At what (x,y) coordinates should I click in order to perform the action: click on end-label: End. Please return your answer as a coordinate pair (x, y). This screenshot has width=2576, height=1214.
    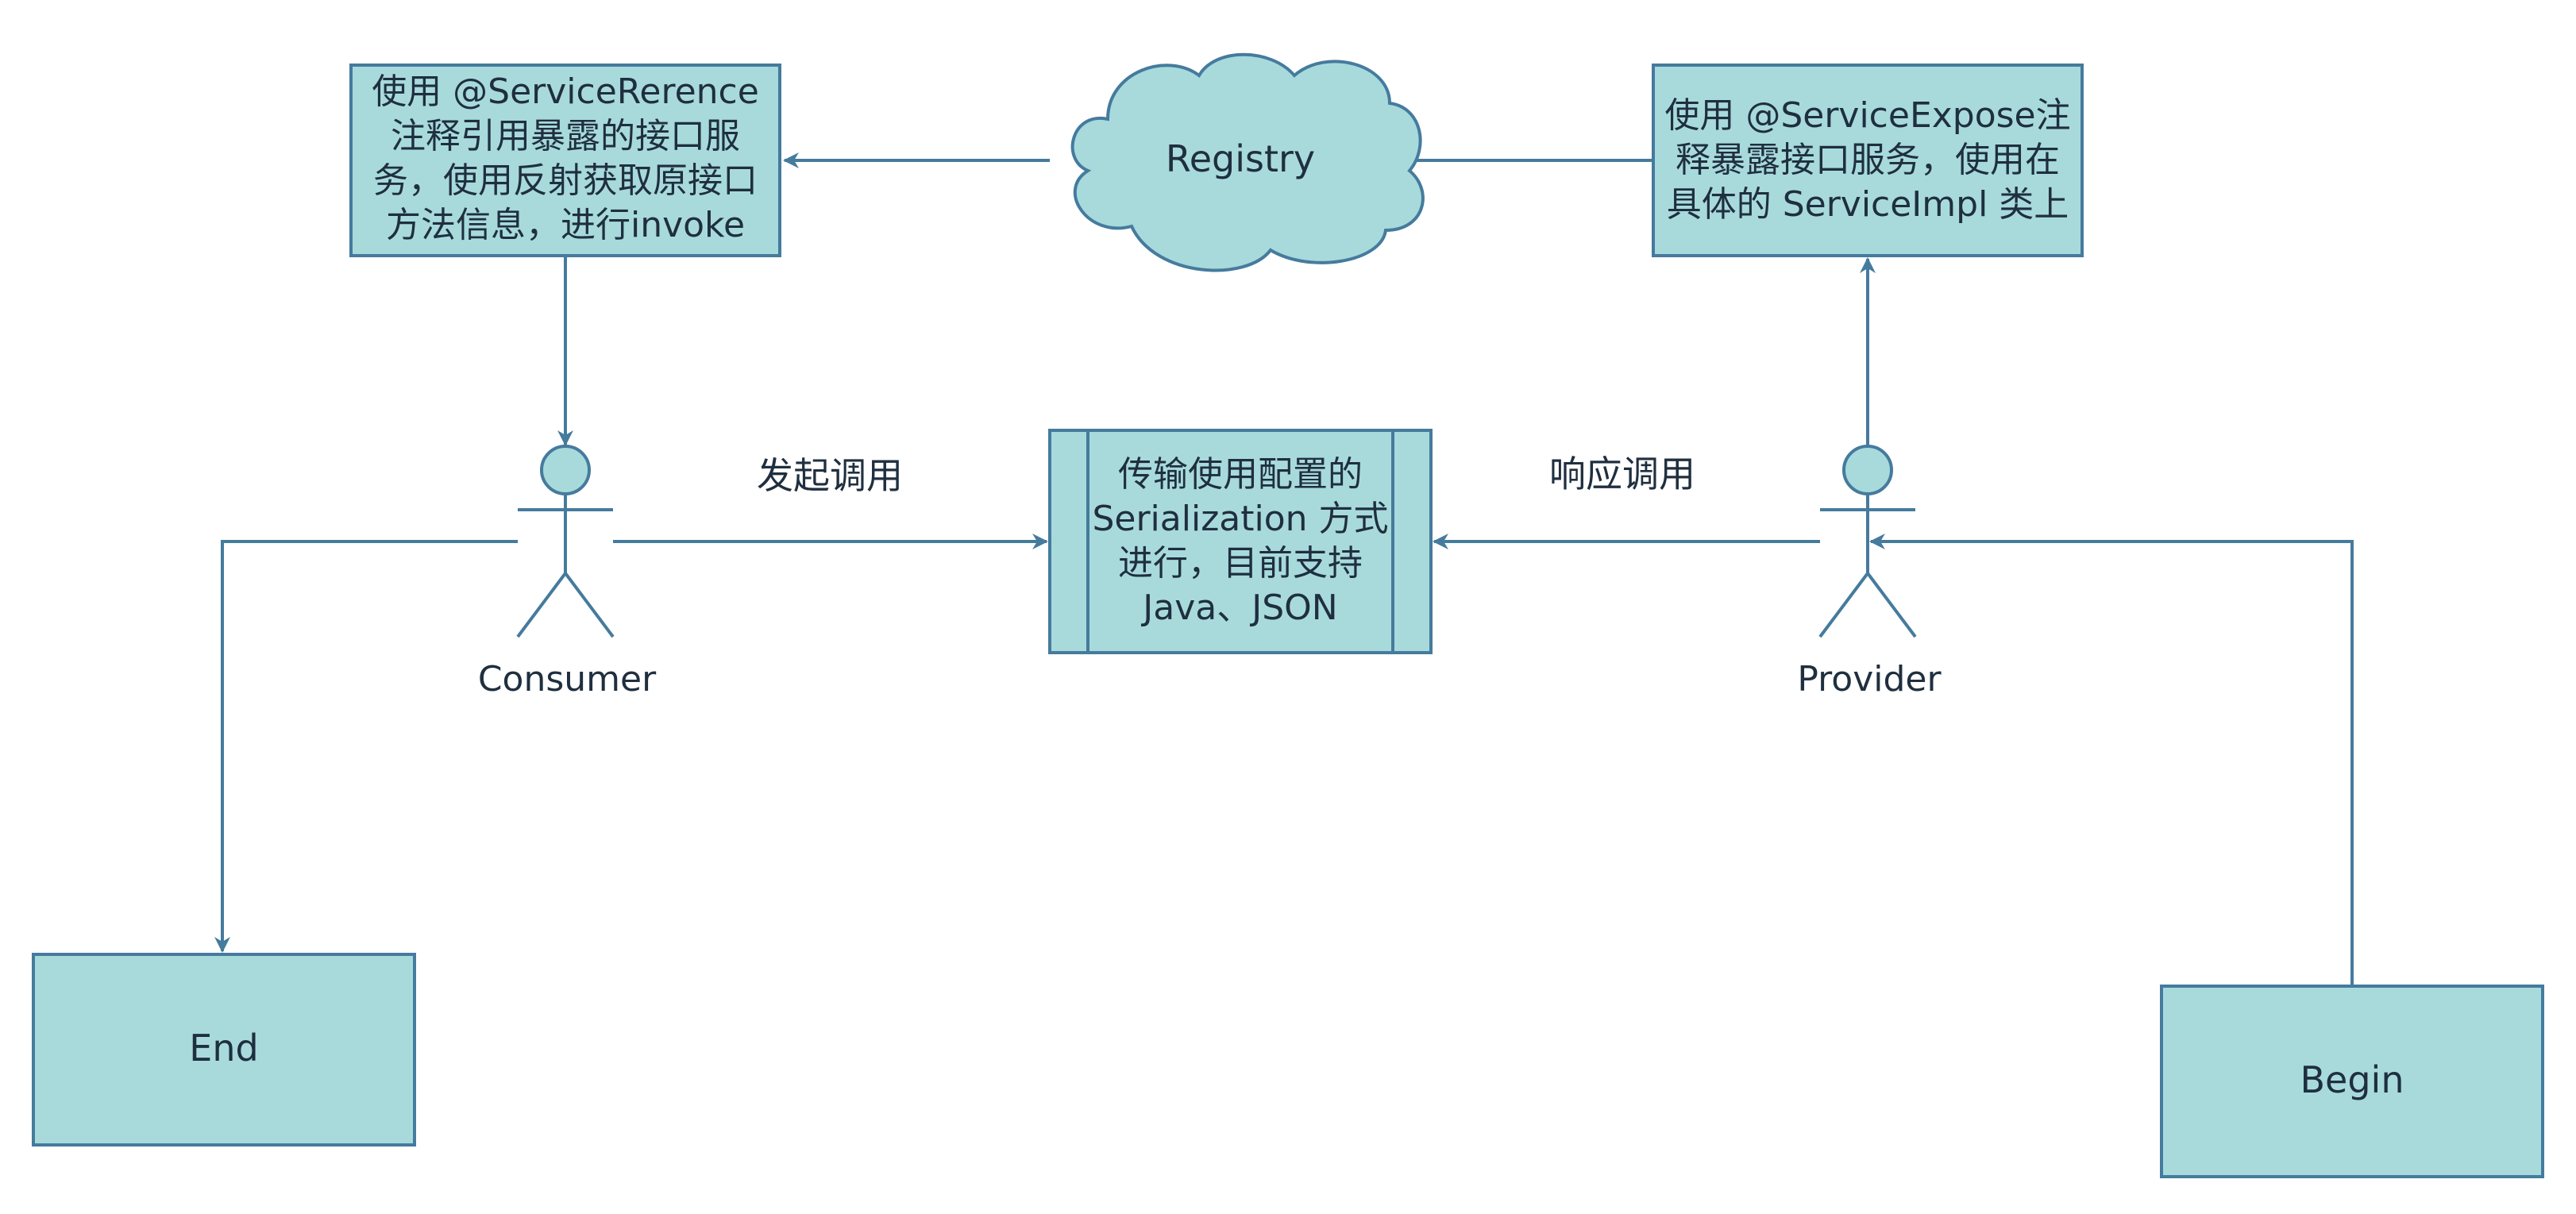
    Looking at the image, I should click on (223, 1048).